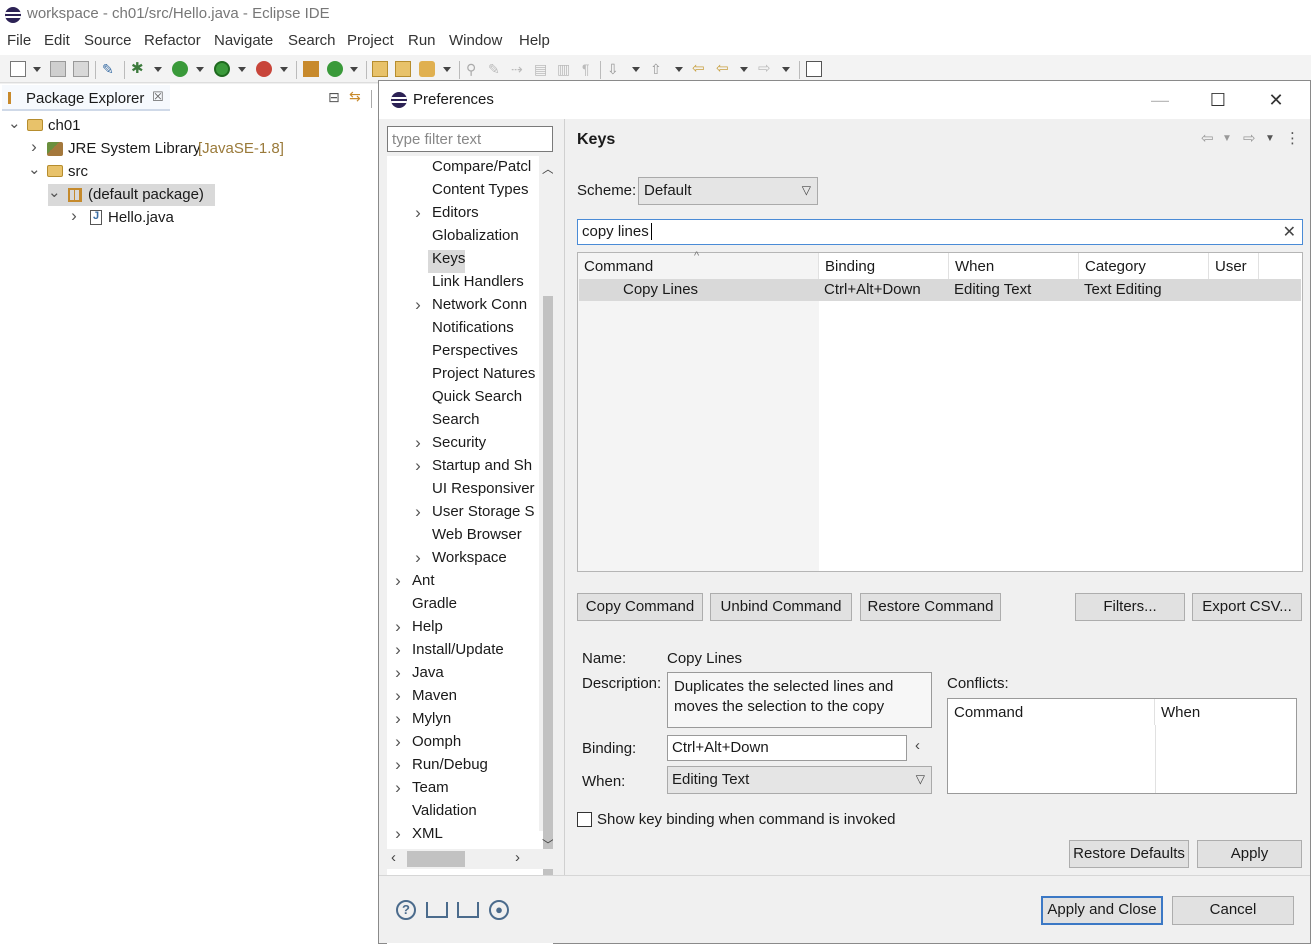 This screenshot has height=944, width=1311. What do you see at coordinates (370, 40) in the screenshot?
I see `menu-project: Project` at bounding box center [370, 40].